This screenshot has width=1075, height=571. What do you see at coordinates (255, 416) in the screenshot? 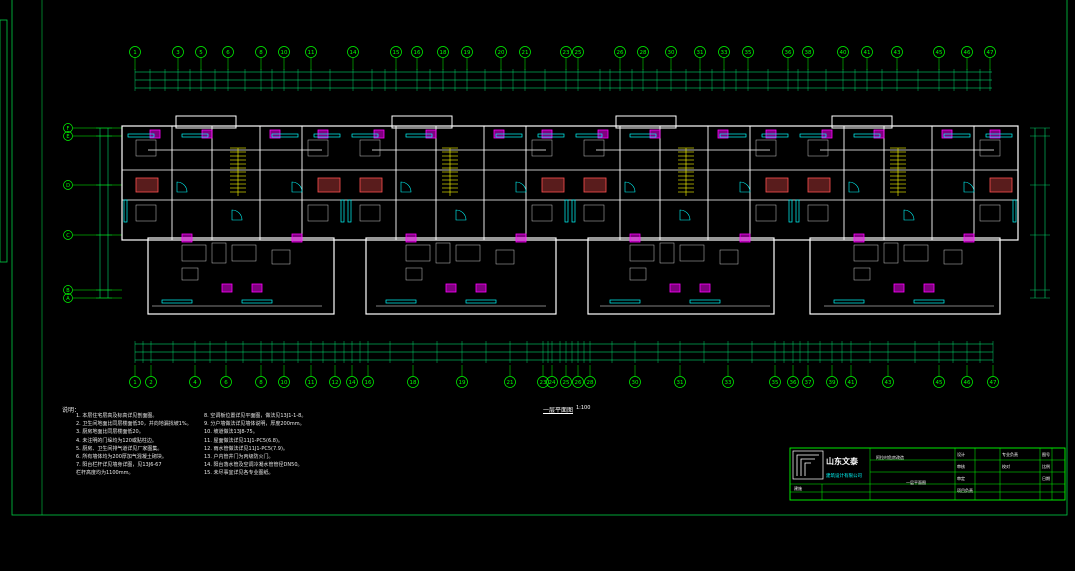
I see `note-item: 8. 空调板位置详见平面图，做法见13J1-1-8。` at bounding box center [255, 416].